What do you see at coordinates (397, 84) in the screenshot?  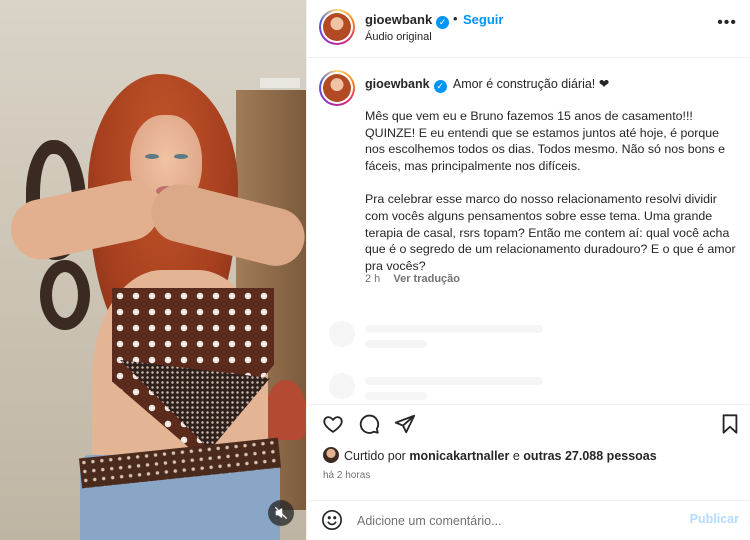 I see `caption-username: gioewbank` at bounding box center [397, 84].